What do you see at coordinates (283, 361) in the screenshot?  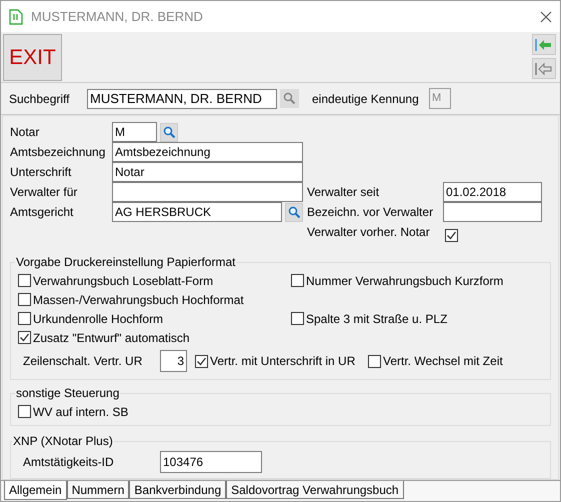 I see `checkbox-label: Vertr. mit Unterschrift in UR` at bounding box center [283, 361].